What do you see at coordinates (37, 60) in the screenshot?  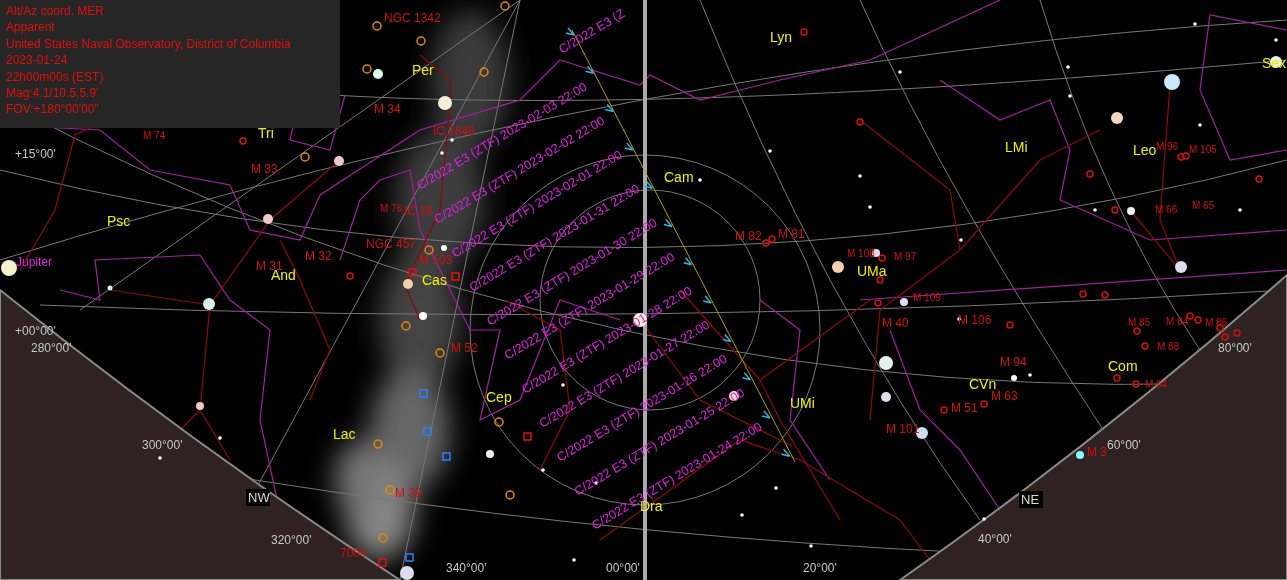 I see `info-line: 2023-01-24` at bounding box center [37, 60].